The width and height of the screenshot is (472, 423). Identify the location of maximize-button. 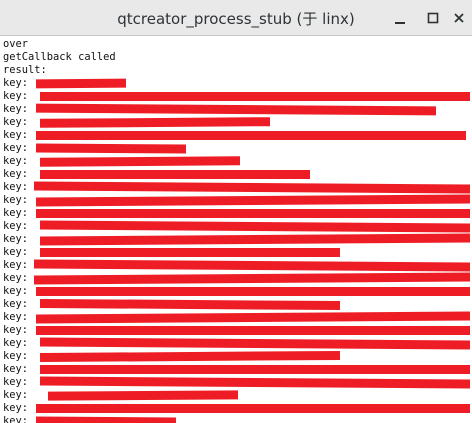
(433, 18).